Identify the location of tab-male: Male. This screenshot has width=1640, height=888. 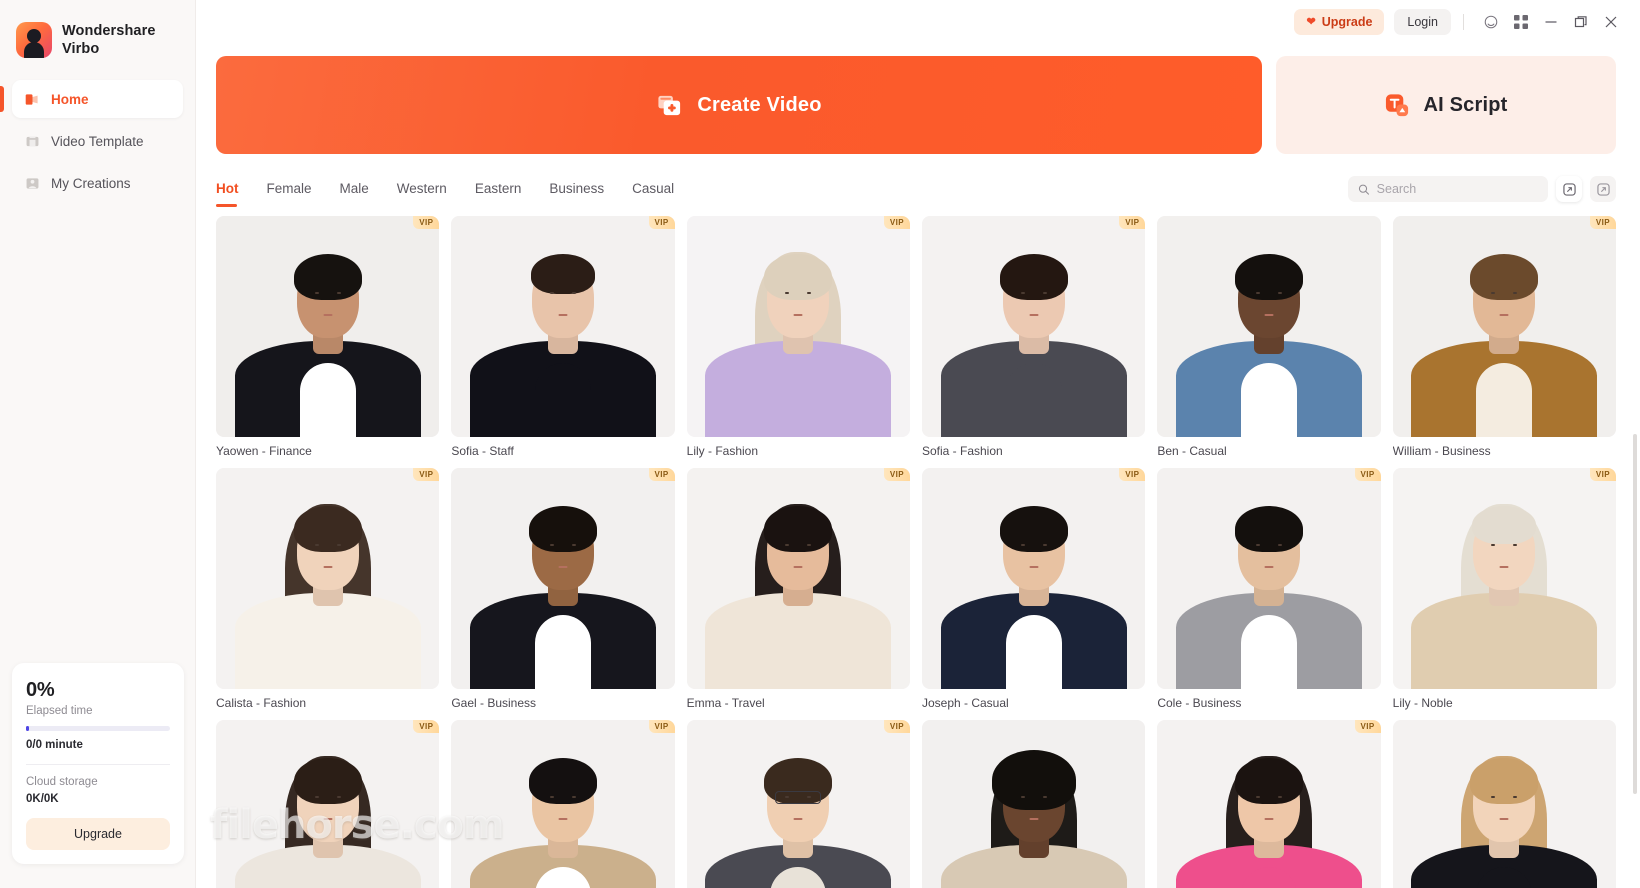
(354, 189).